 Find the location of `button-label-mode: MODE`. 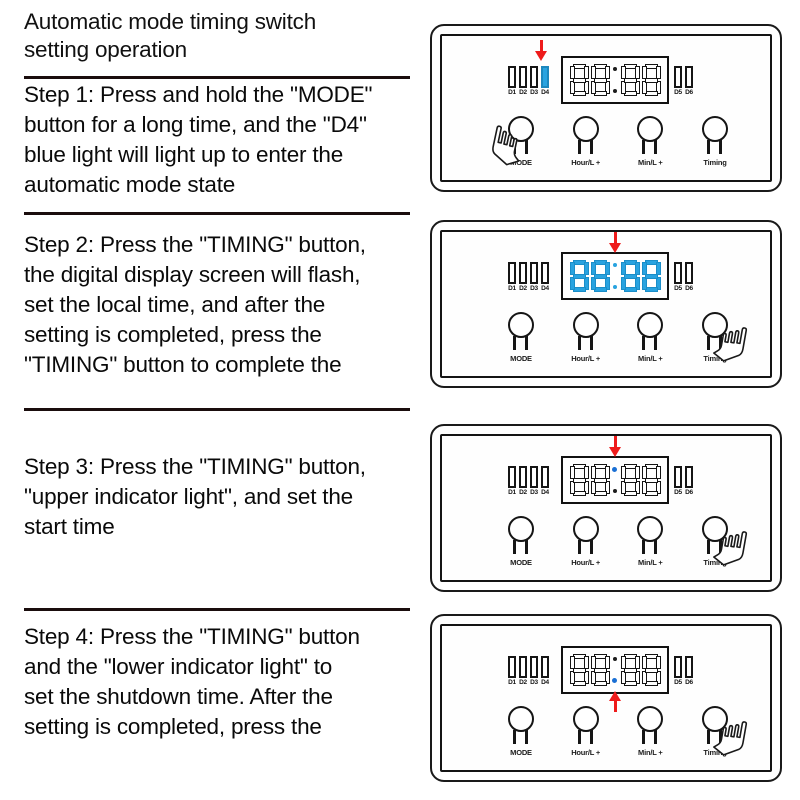

button-label-mode: MODE is located at coordinates (521, 358).